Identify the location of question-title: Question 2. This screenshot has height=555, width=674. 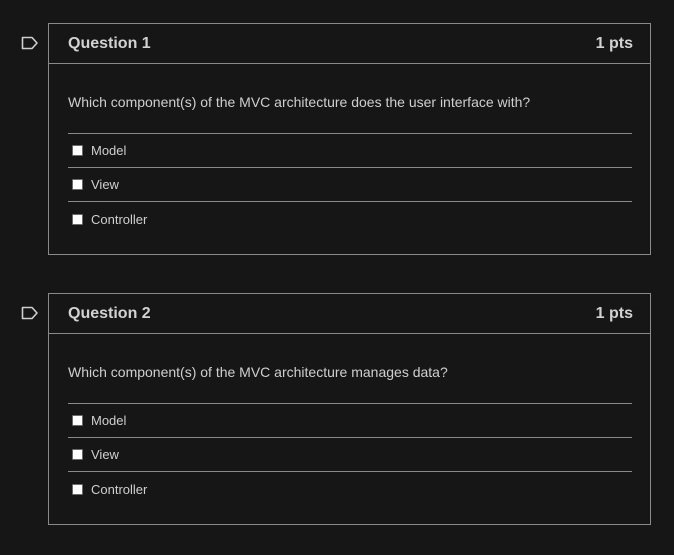
(109, 313).